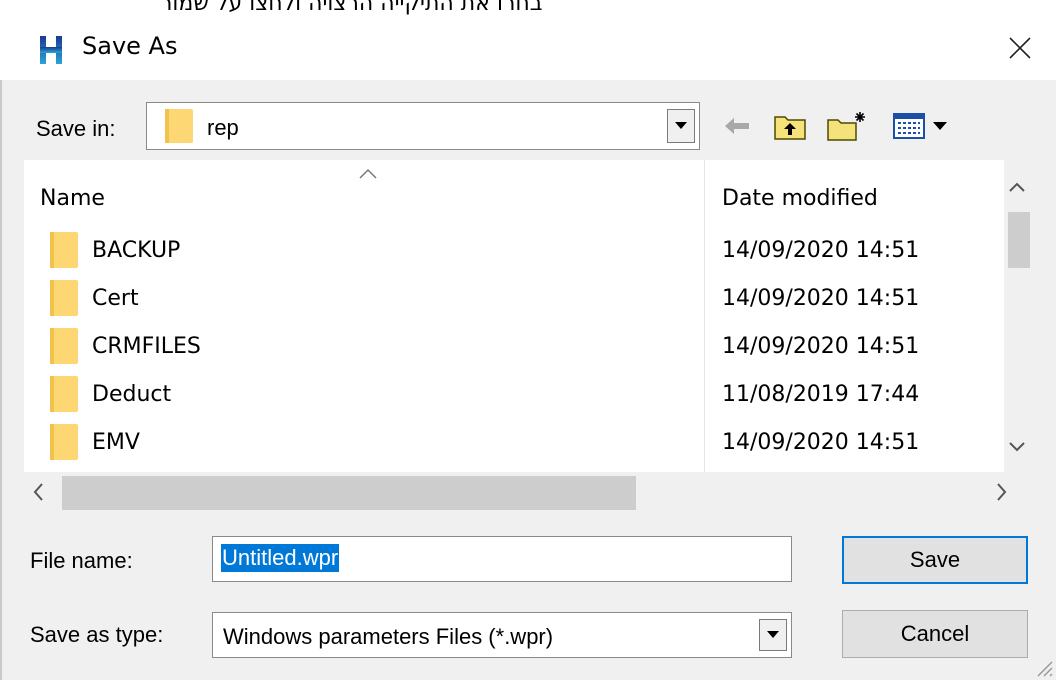 The image size is (1056, 680). I want to click on list-item: BACKUP 14/09/2020 14:51, so click(514, 252).